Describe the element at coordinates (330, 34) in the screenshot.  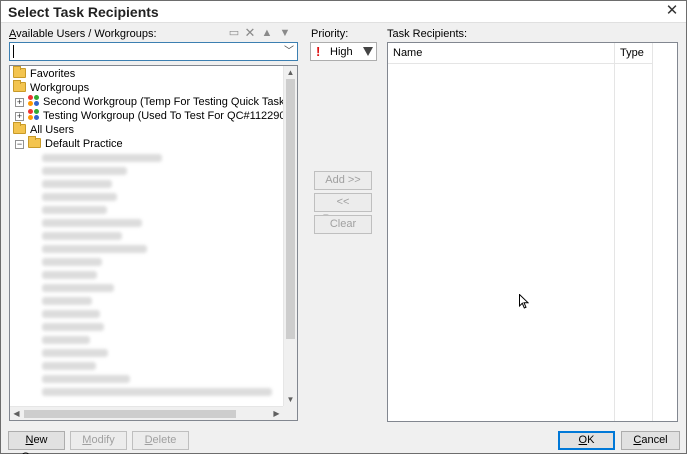
I see `priority-label: Priority:` at that location.